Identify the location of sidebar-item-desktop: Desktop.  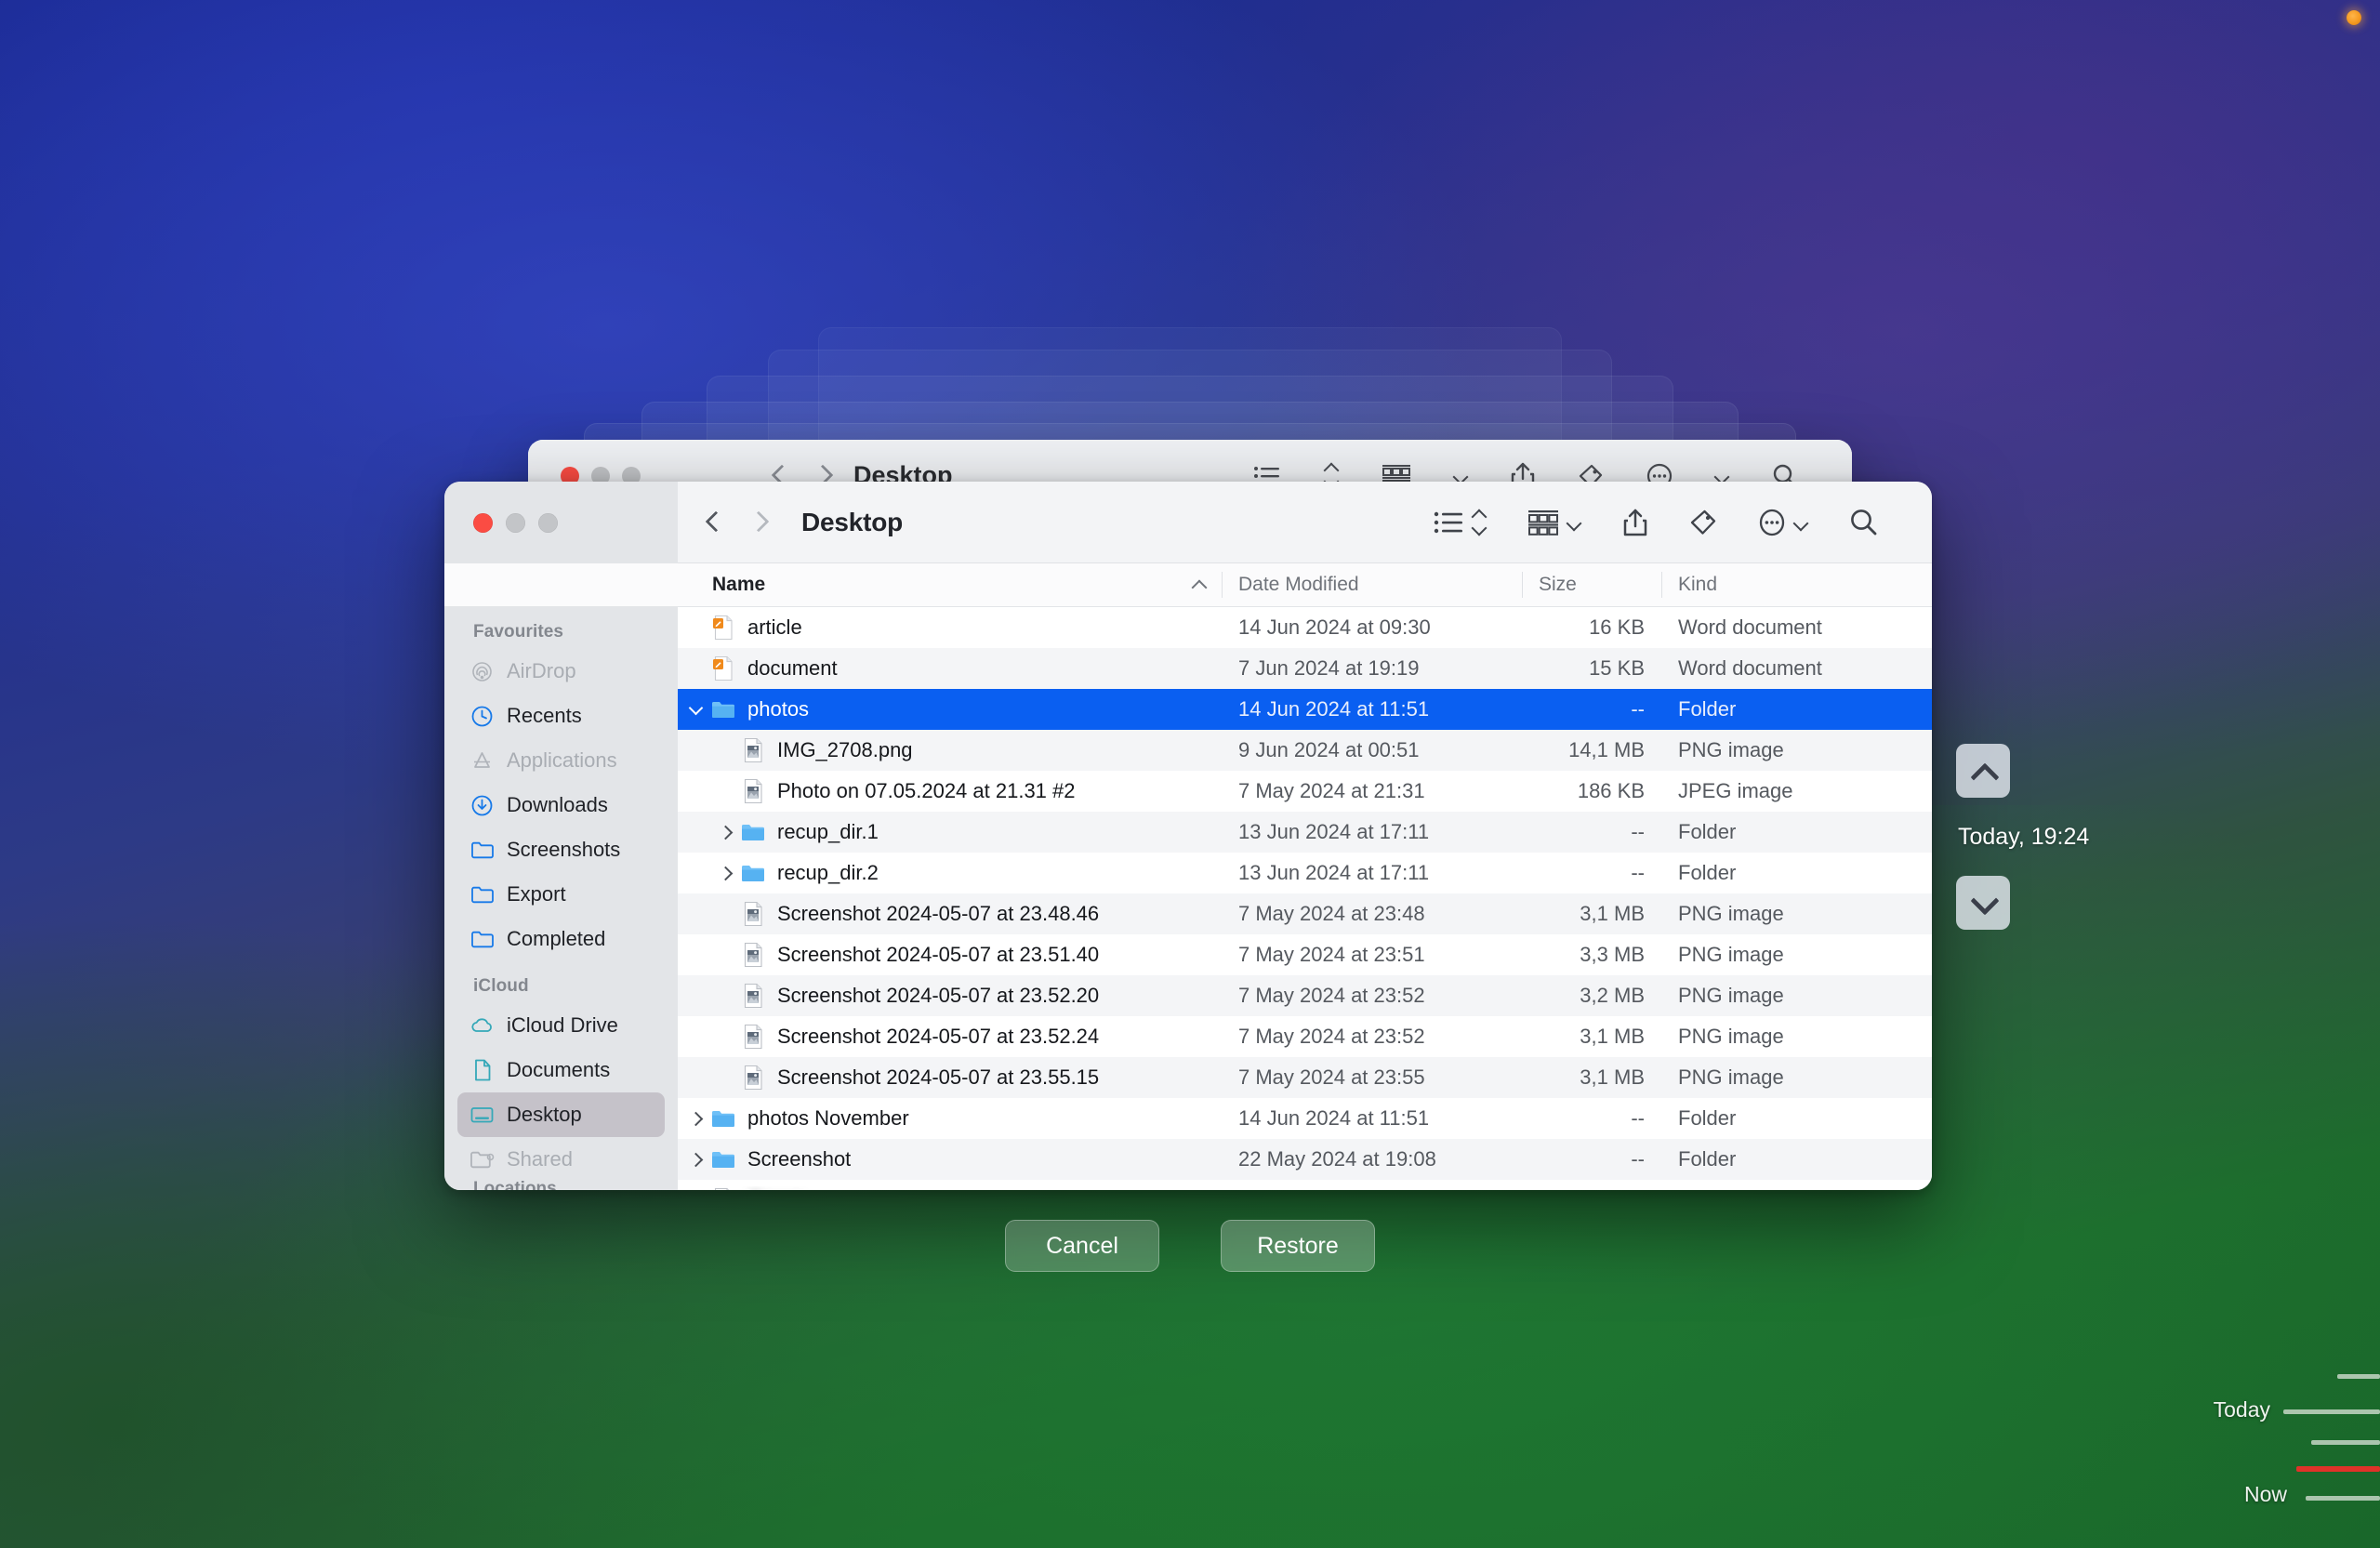
(561, 1114).